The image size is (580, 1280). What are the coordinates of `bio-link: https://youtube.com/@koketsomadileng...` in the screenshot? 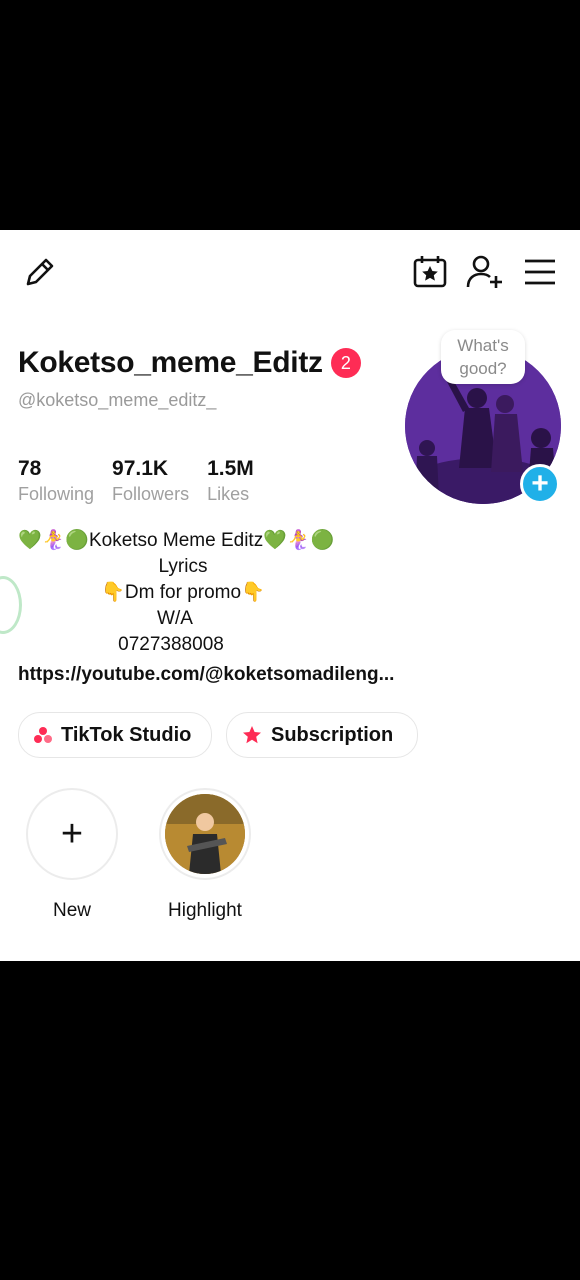 It's located at (206, 675).